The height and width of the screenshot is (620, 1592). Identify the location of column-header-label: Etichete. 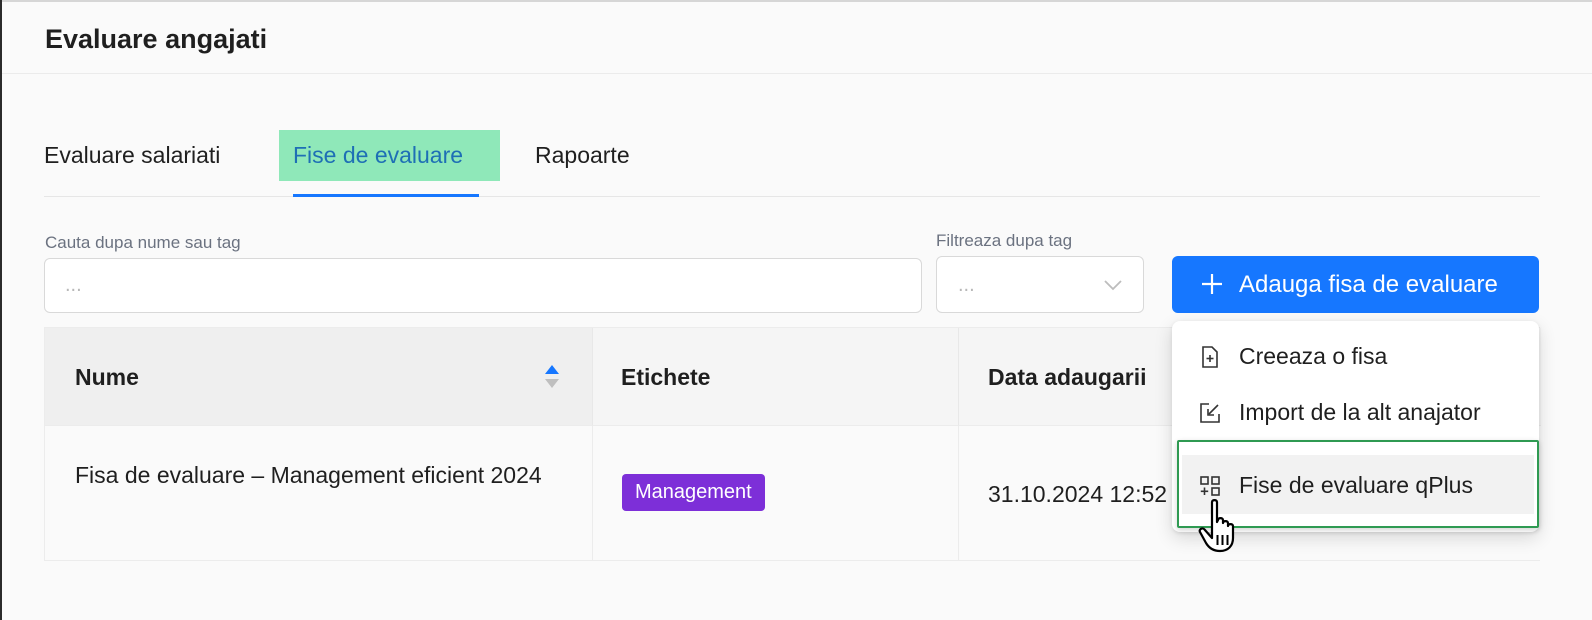
(666, 377).